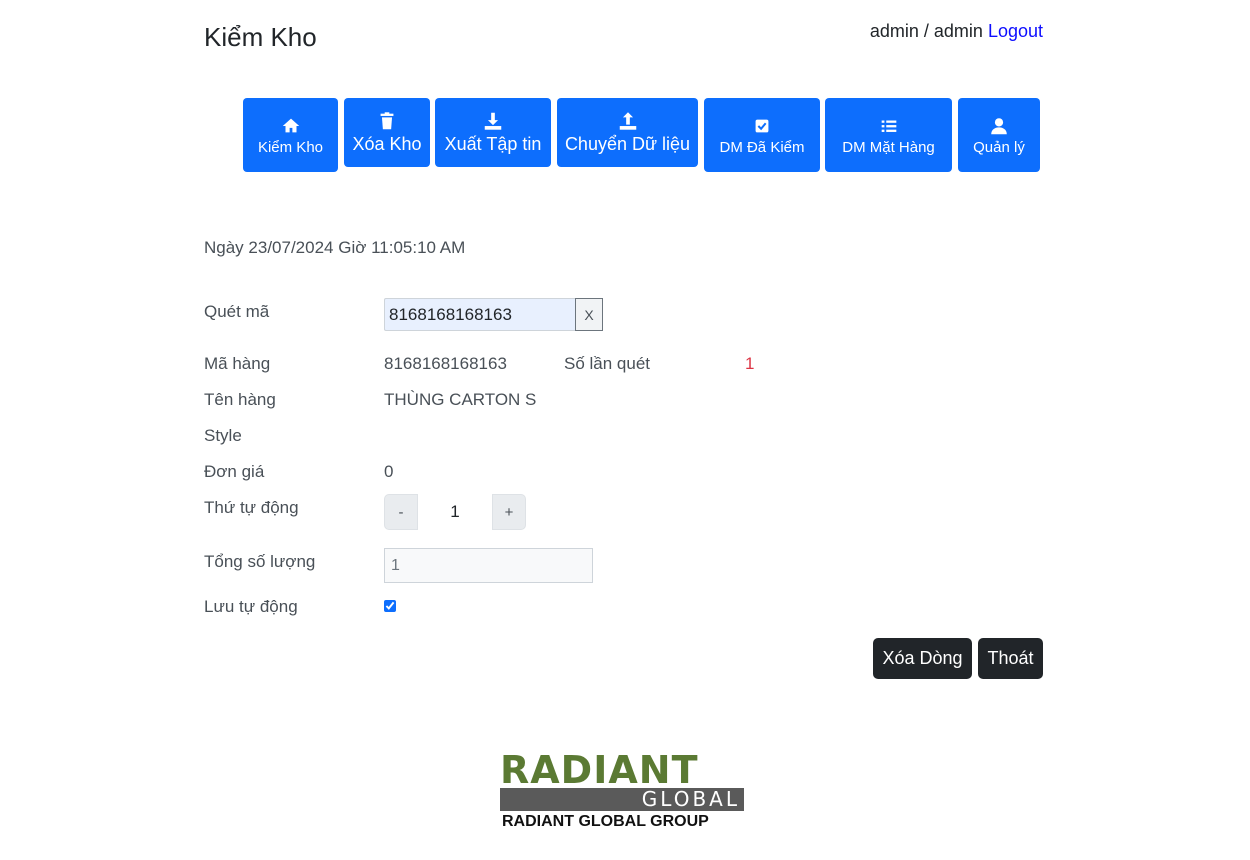 Image resolution: width=1250 pixels, height=860 pixels. Describe the element at coordinates (999, 126) in the screenshot. I see `user-icon` at that location.